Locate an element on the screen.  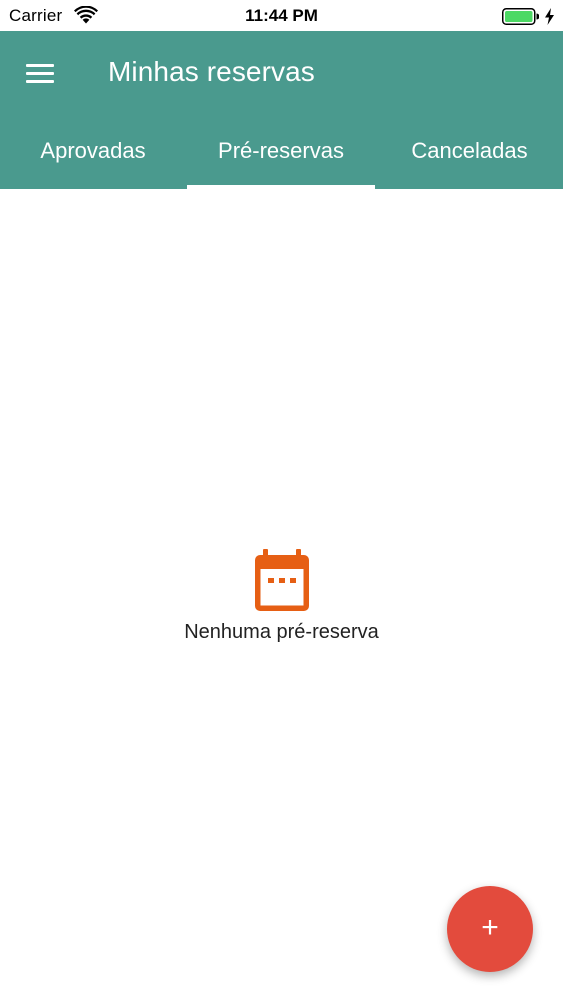
status-bar: Carrier 11:44 PM is located at coordinates (281, 15).